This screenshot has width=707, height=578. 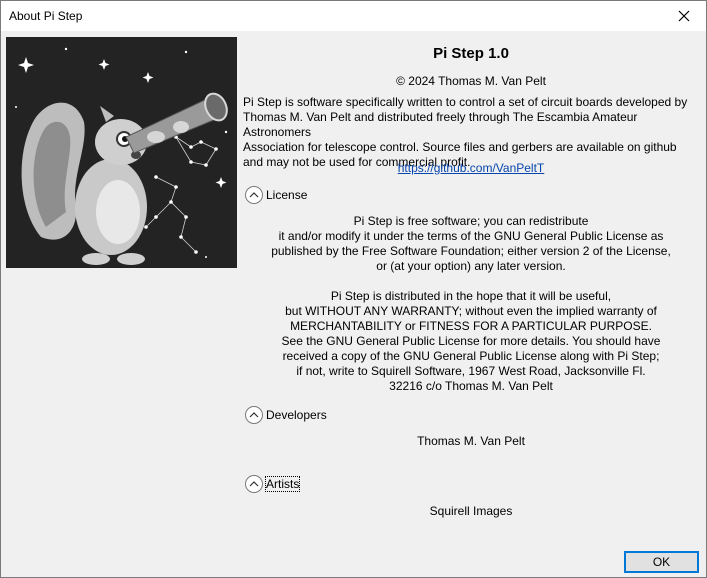 What do you see at coordinates (471, 81) in the screenshot?
I see `copyright-text: © 2024 Thomas M. Van Pelt` at bounding box center [471, 81].